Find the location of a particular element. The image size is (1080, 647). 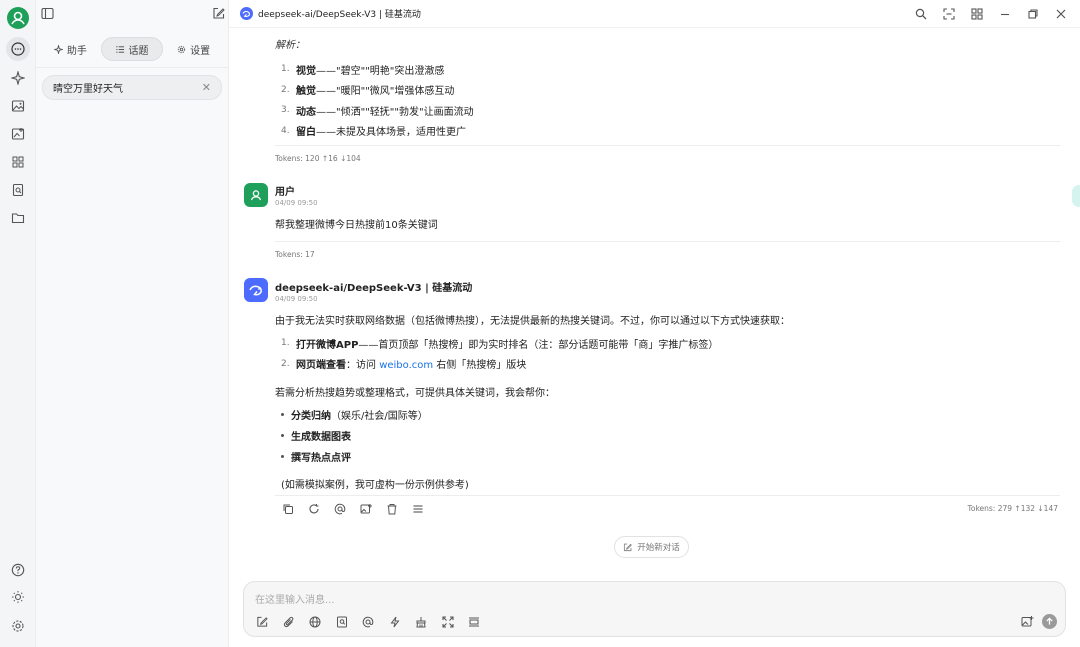

clear-broom-icon is located at coordinates (421, 622).